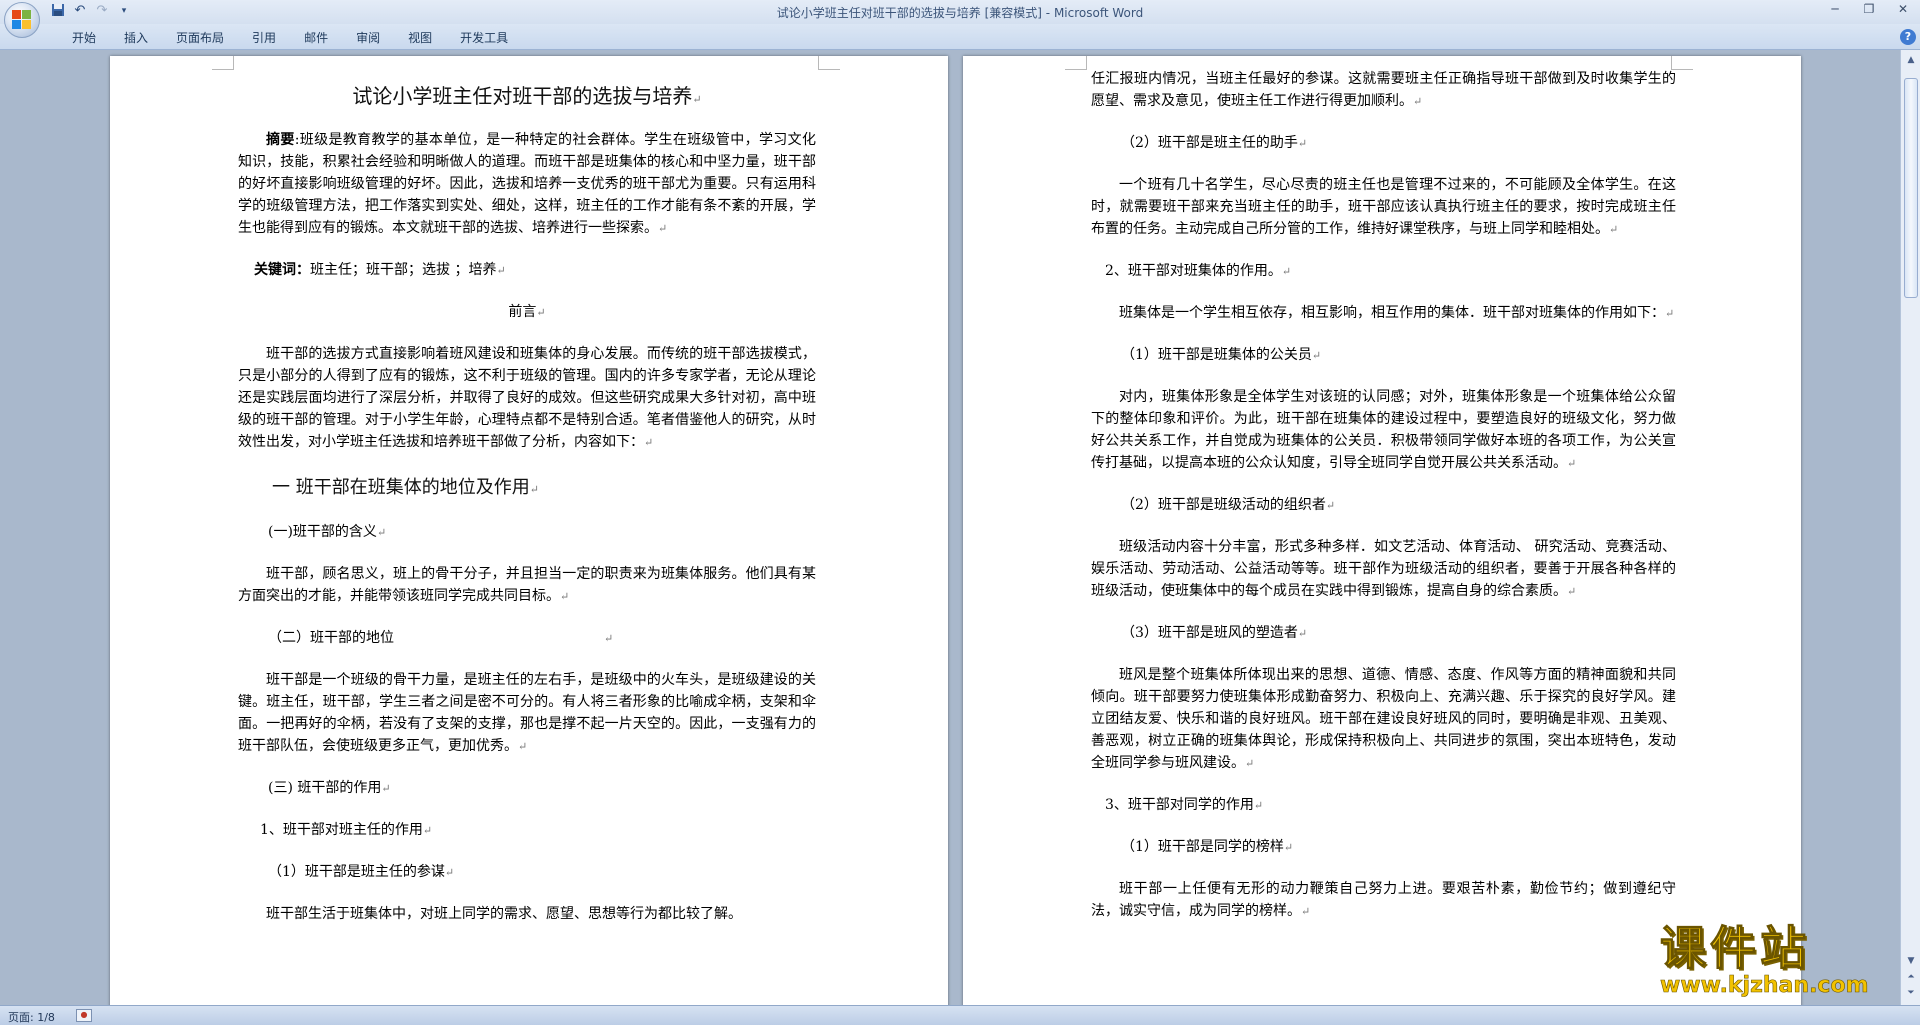  What do you see at coordinates (527, 96) in the screenshot?
I see `document-heading: 试论小学班主任对班干部的选拔与培养↵` at bounding box center [527, 96].